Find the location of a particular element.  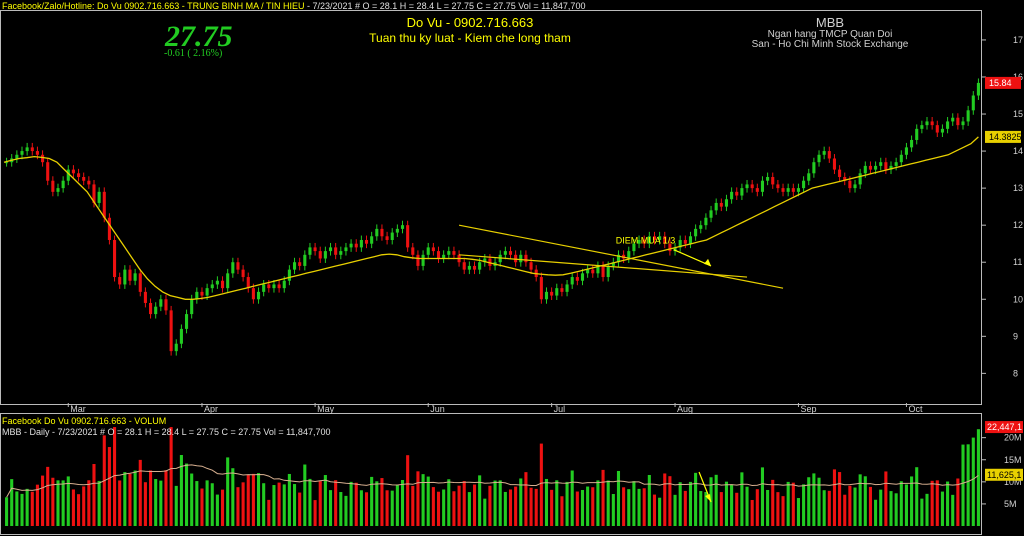

price-tick-label: 12 is located at coordinates (1018, 225).